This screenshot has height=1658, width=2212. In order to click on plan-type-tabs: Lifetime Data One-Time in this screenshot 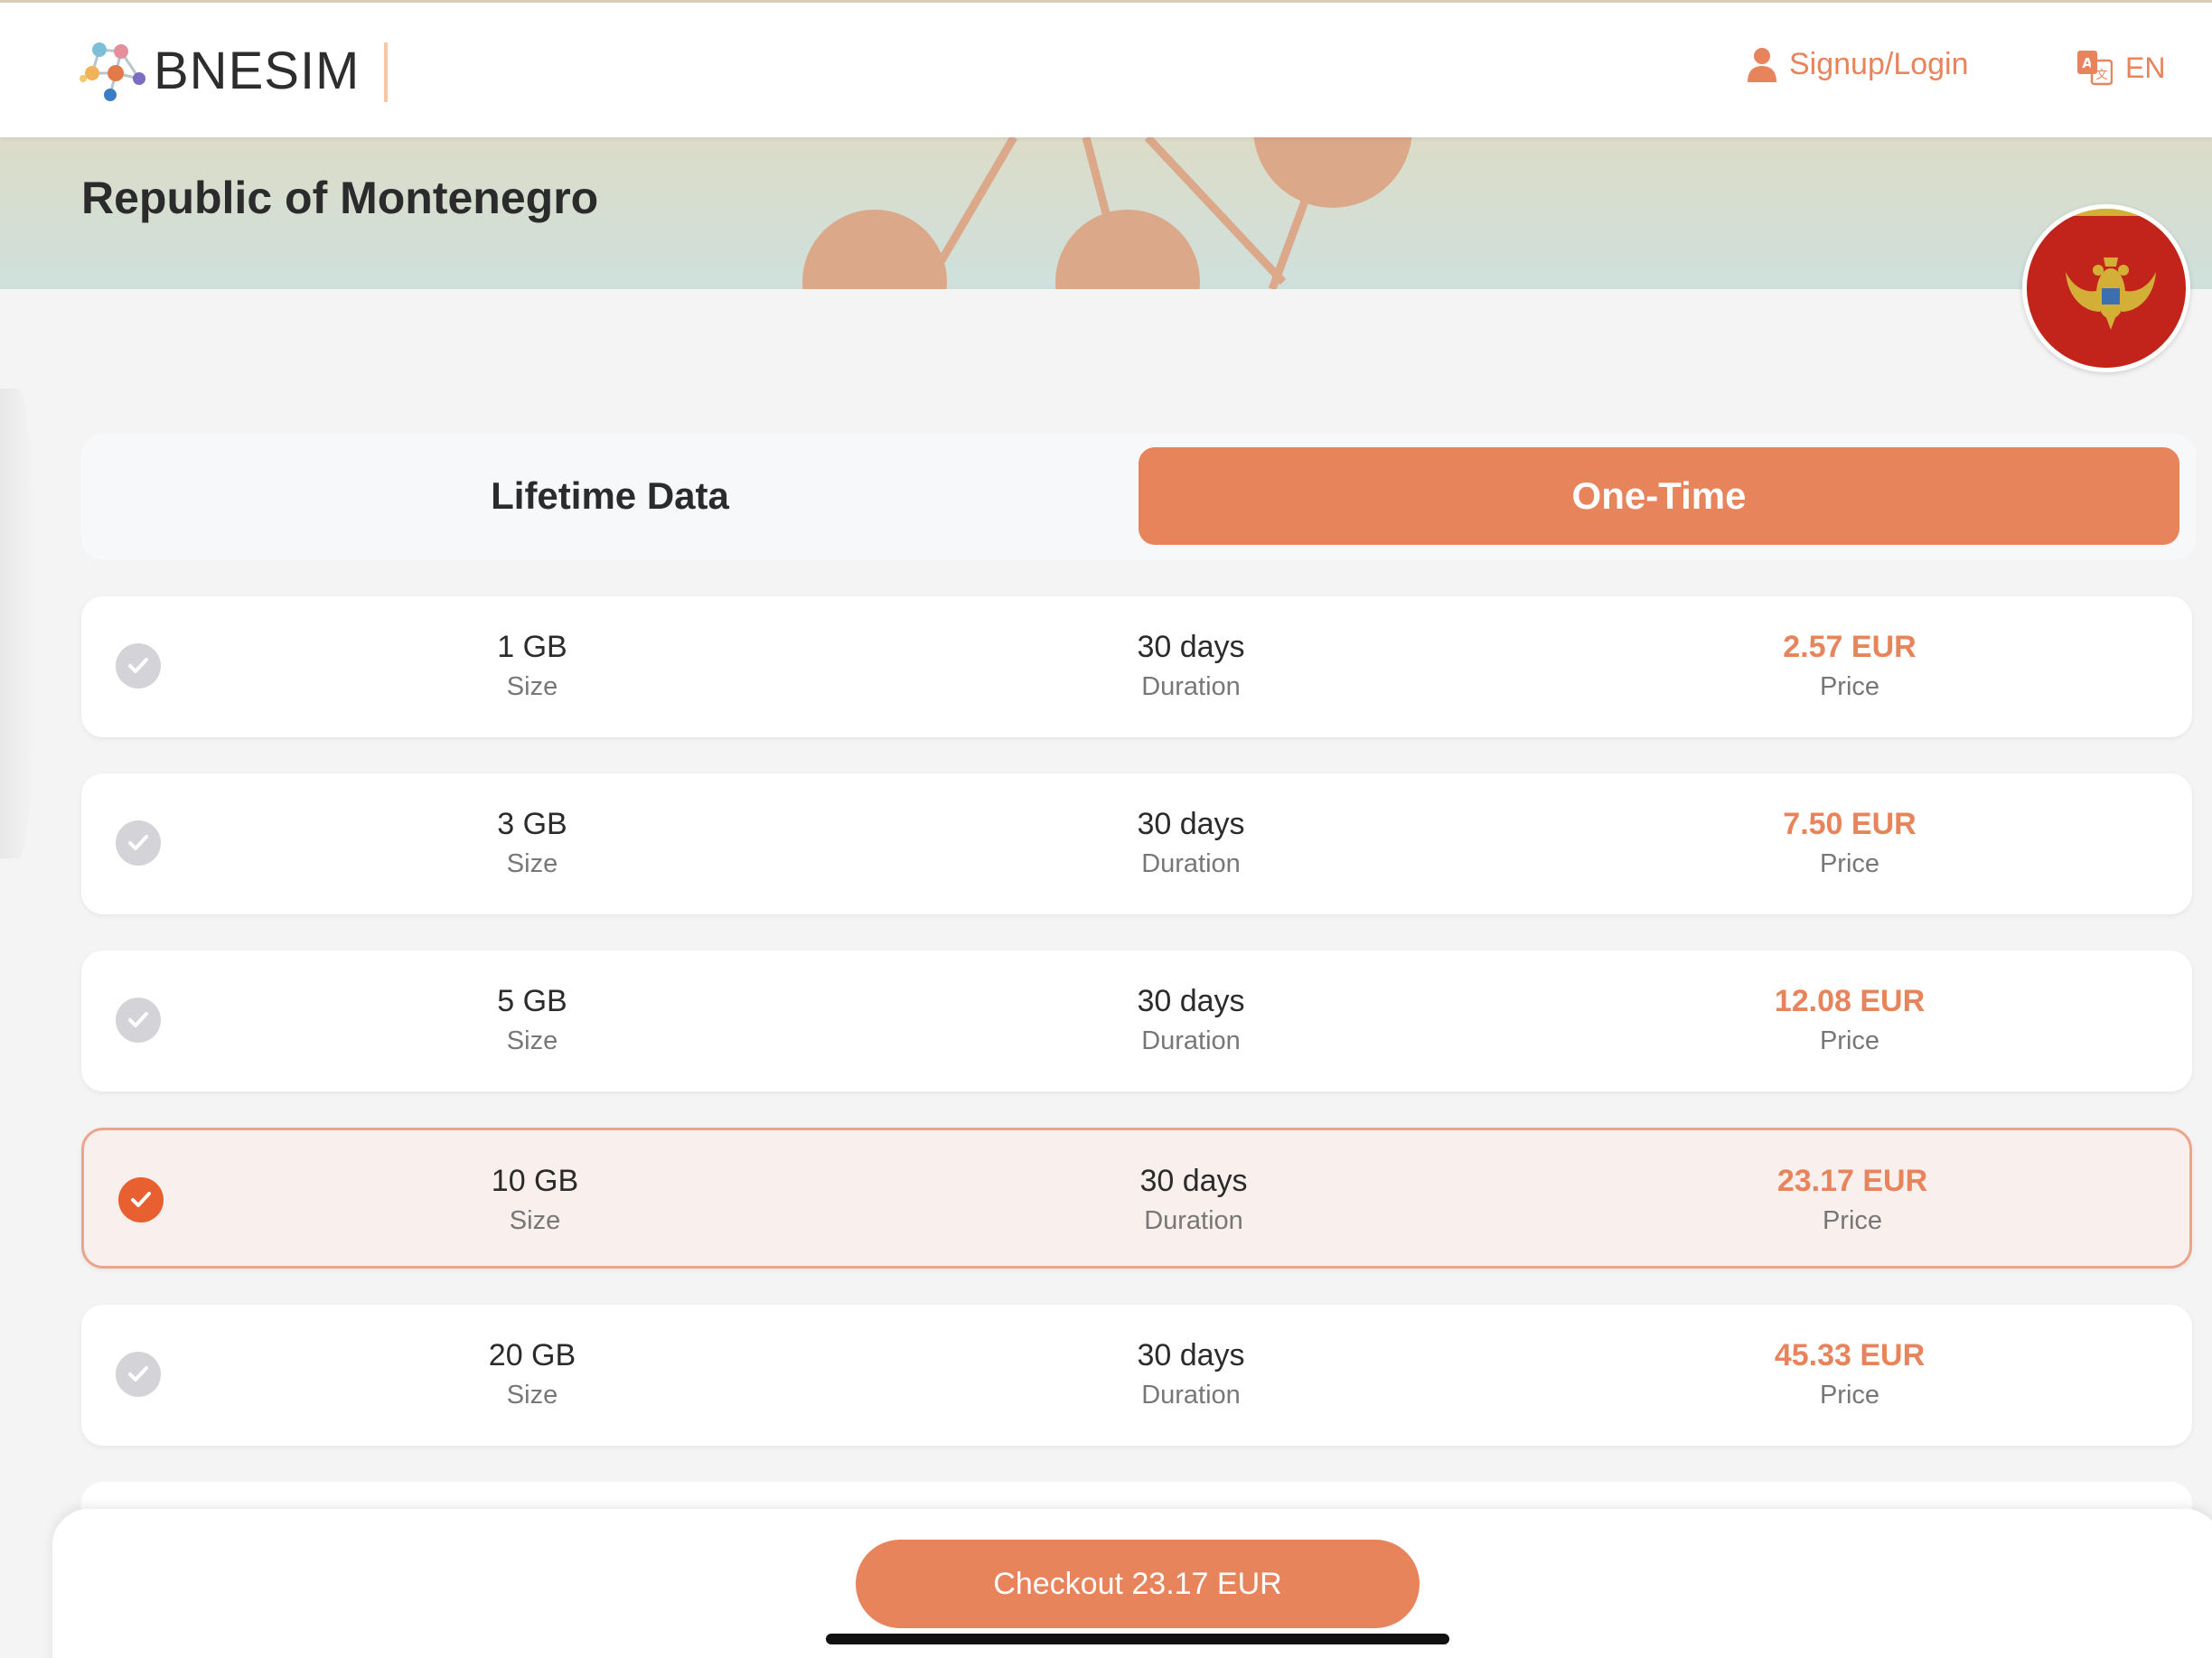, I will do `click(1138, 497)`.